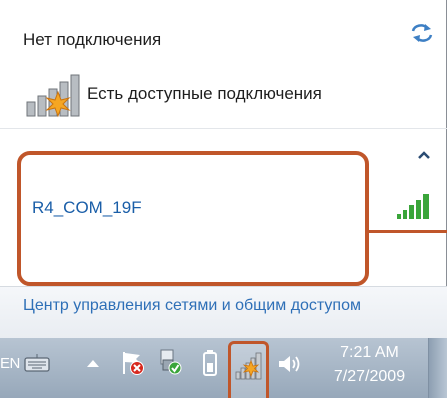 The height and width of the screenshot is (398, 447). I want to click on flyout-footer: Центр управления сетями и общим доступом, so click(223, 312).